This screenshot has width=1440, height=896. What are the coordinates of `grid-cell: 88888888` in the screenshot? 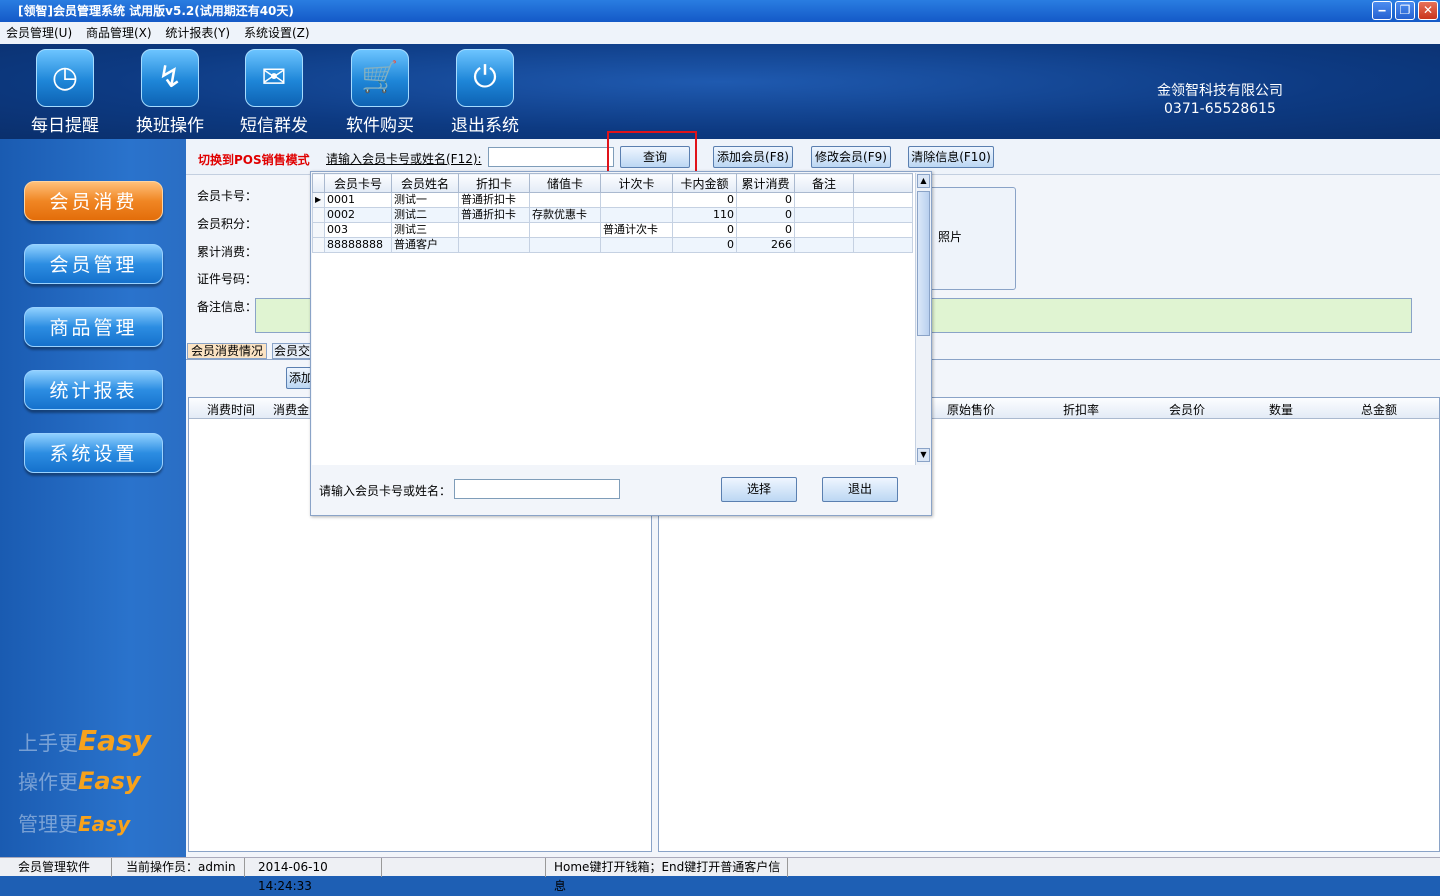 It's located at (358, 245).